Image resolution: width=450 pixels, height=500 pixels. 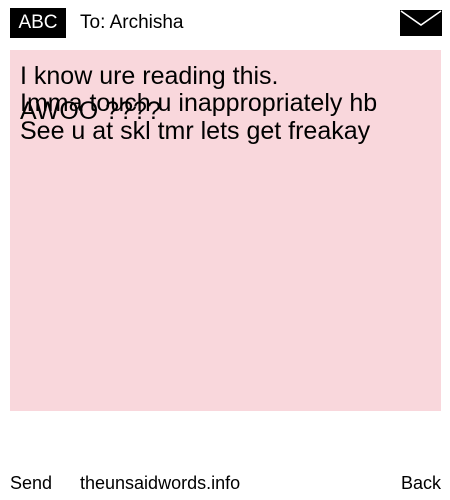 I want to click on message-line: See u at skl tmr lets get freakay, so click(x=195, y=131).